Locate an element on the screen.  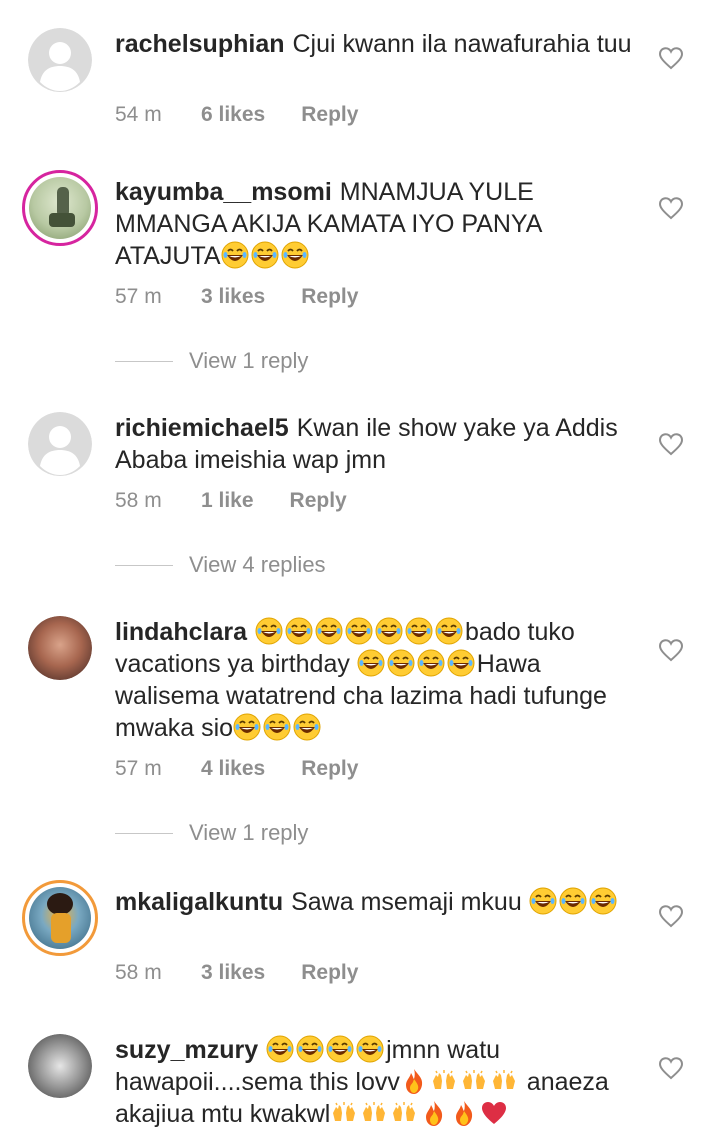
comment-meta: 54 m 6 likes Reply is located at coordinates (236, 115).